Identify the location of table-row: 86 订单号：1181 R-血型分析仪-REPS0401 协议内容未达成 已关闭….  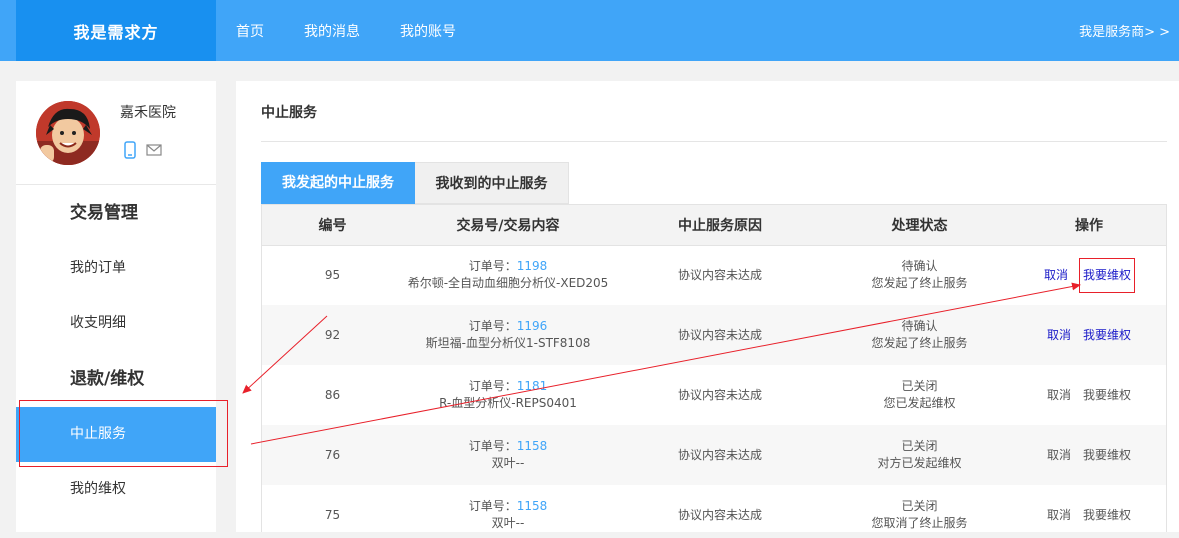
(714, 395).